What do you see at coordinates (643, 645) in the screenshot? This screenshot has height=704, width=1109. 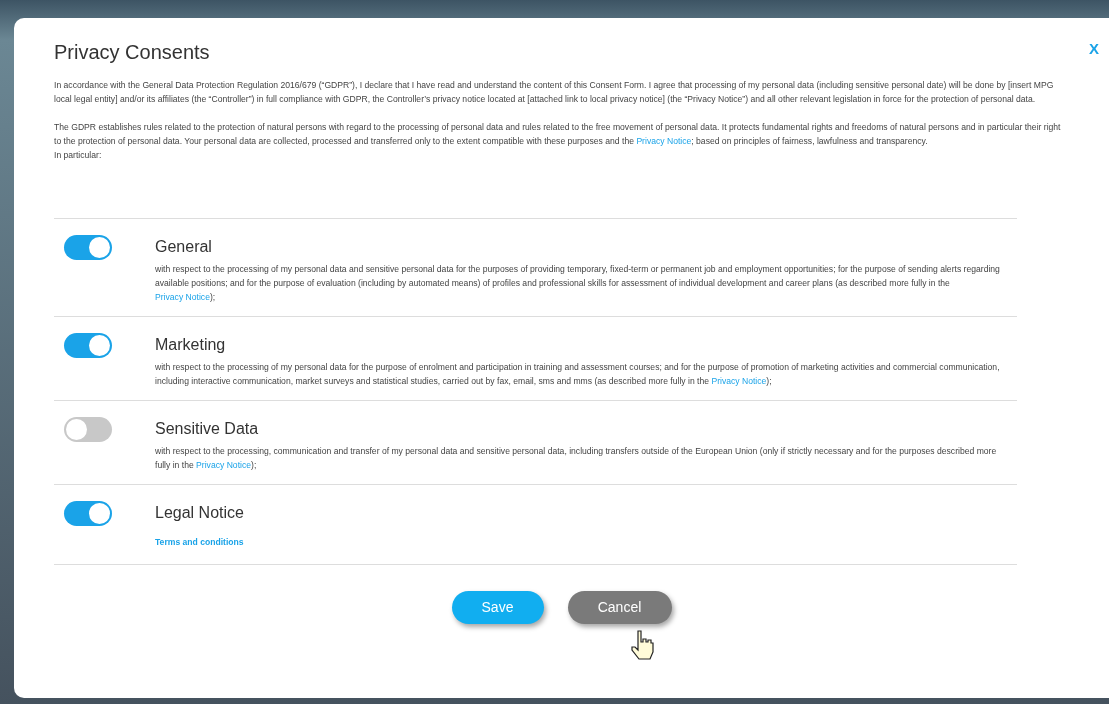 I see `hand-cursor-icon` at bounding box center [643, 645].